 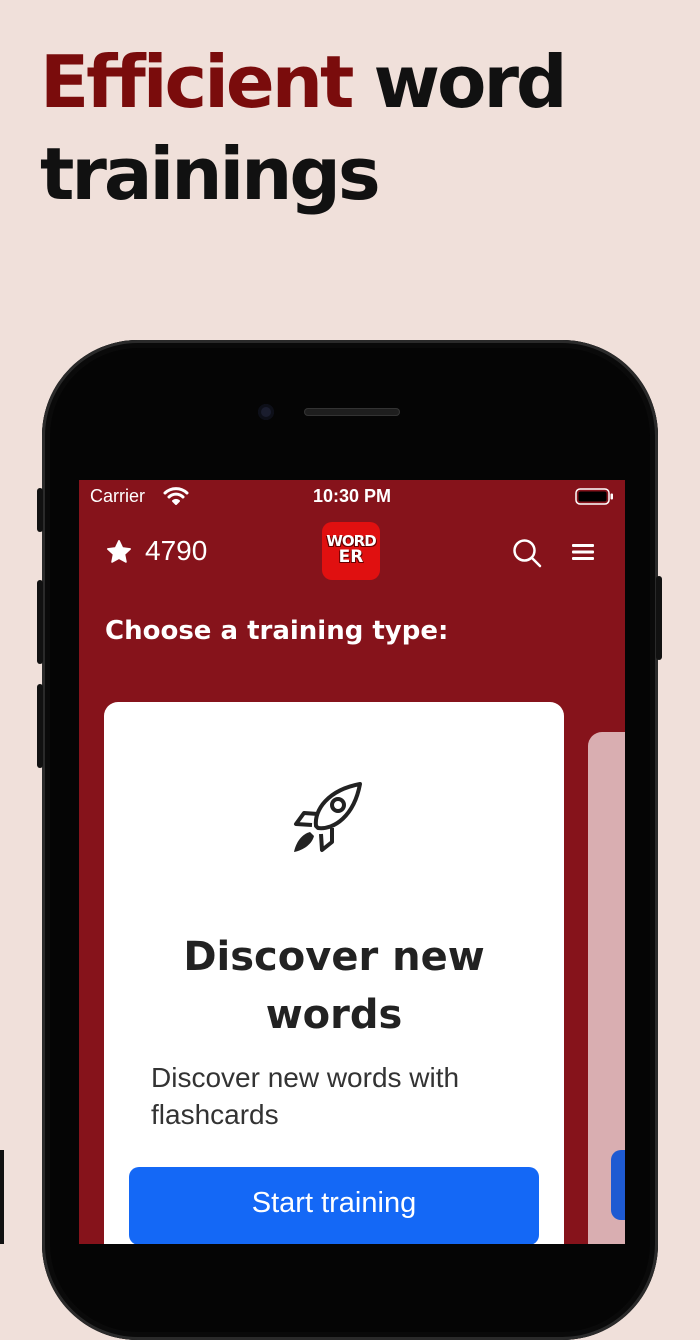 I want to click on headline-line2: trainings, so click(x=210, y=174).